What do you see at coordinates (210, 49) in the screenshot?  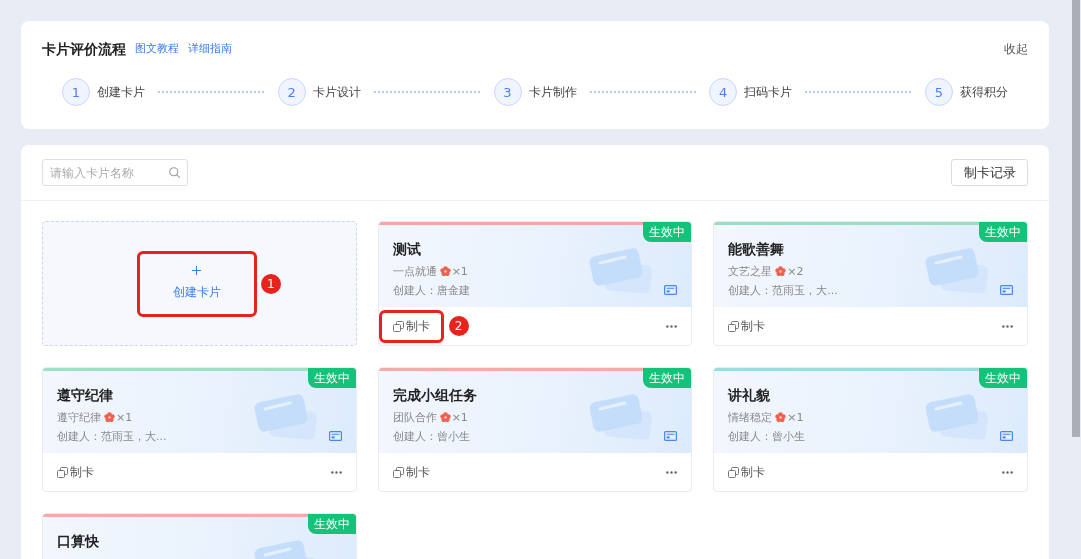 I see `help-link: 详细指南` at bounding box center [210, 49].